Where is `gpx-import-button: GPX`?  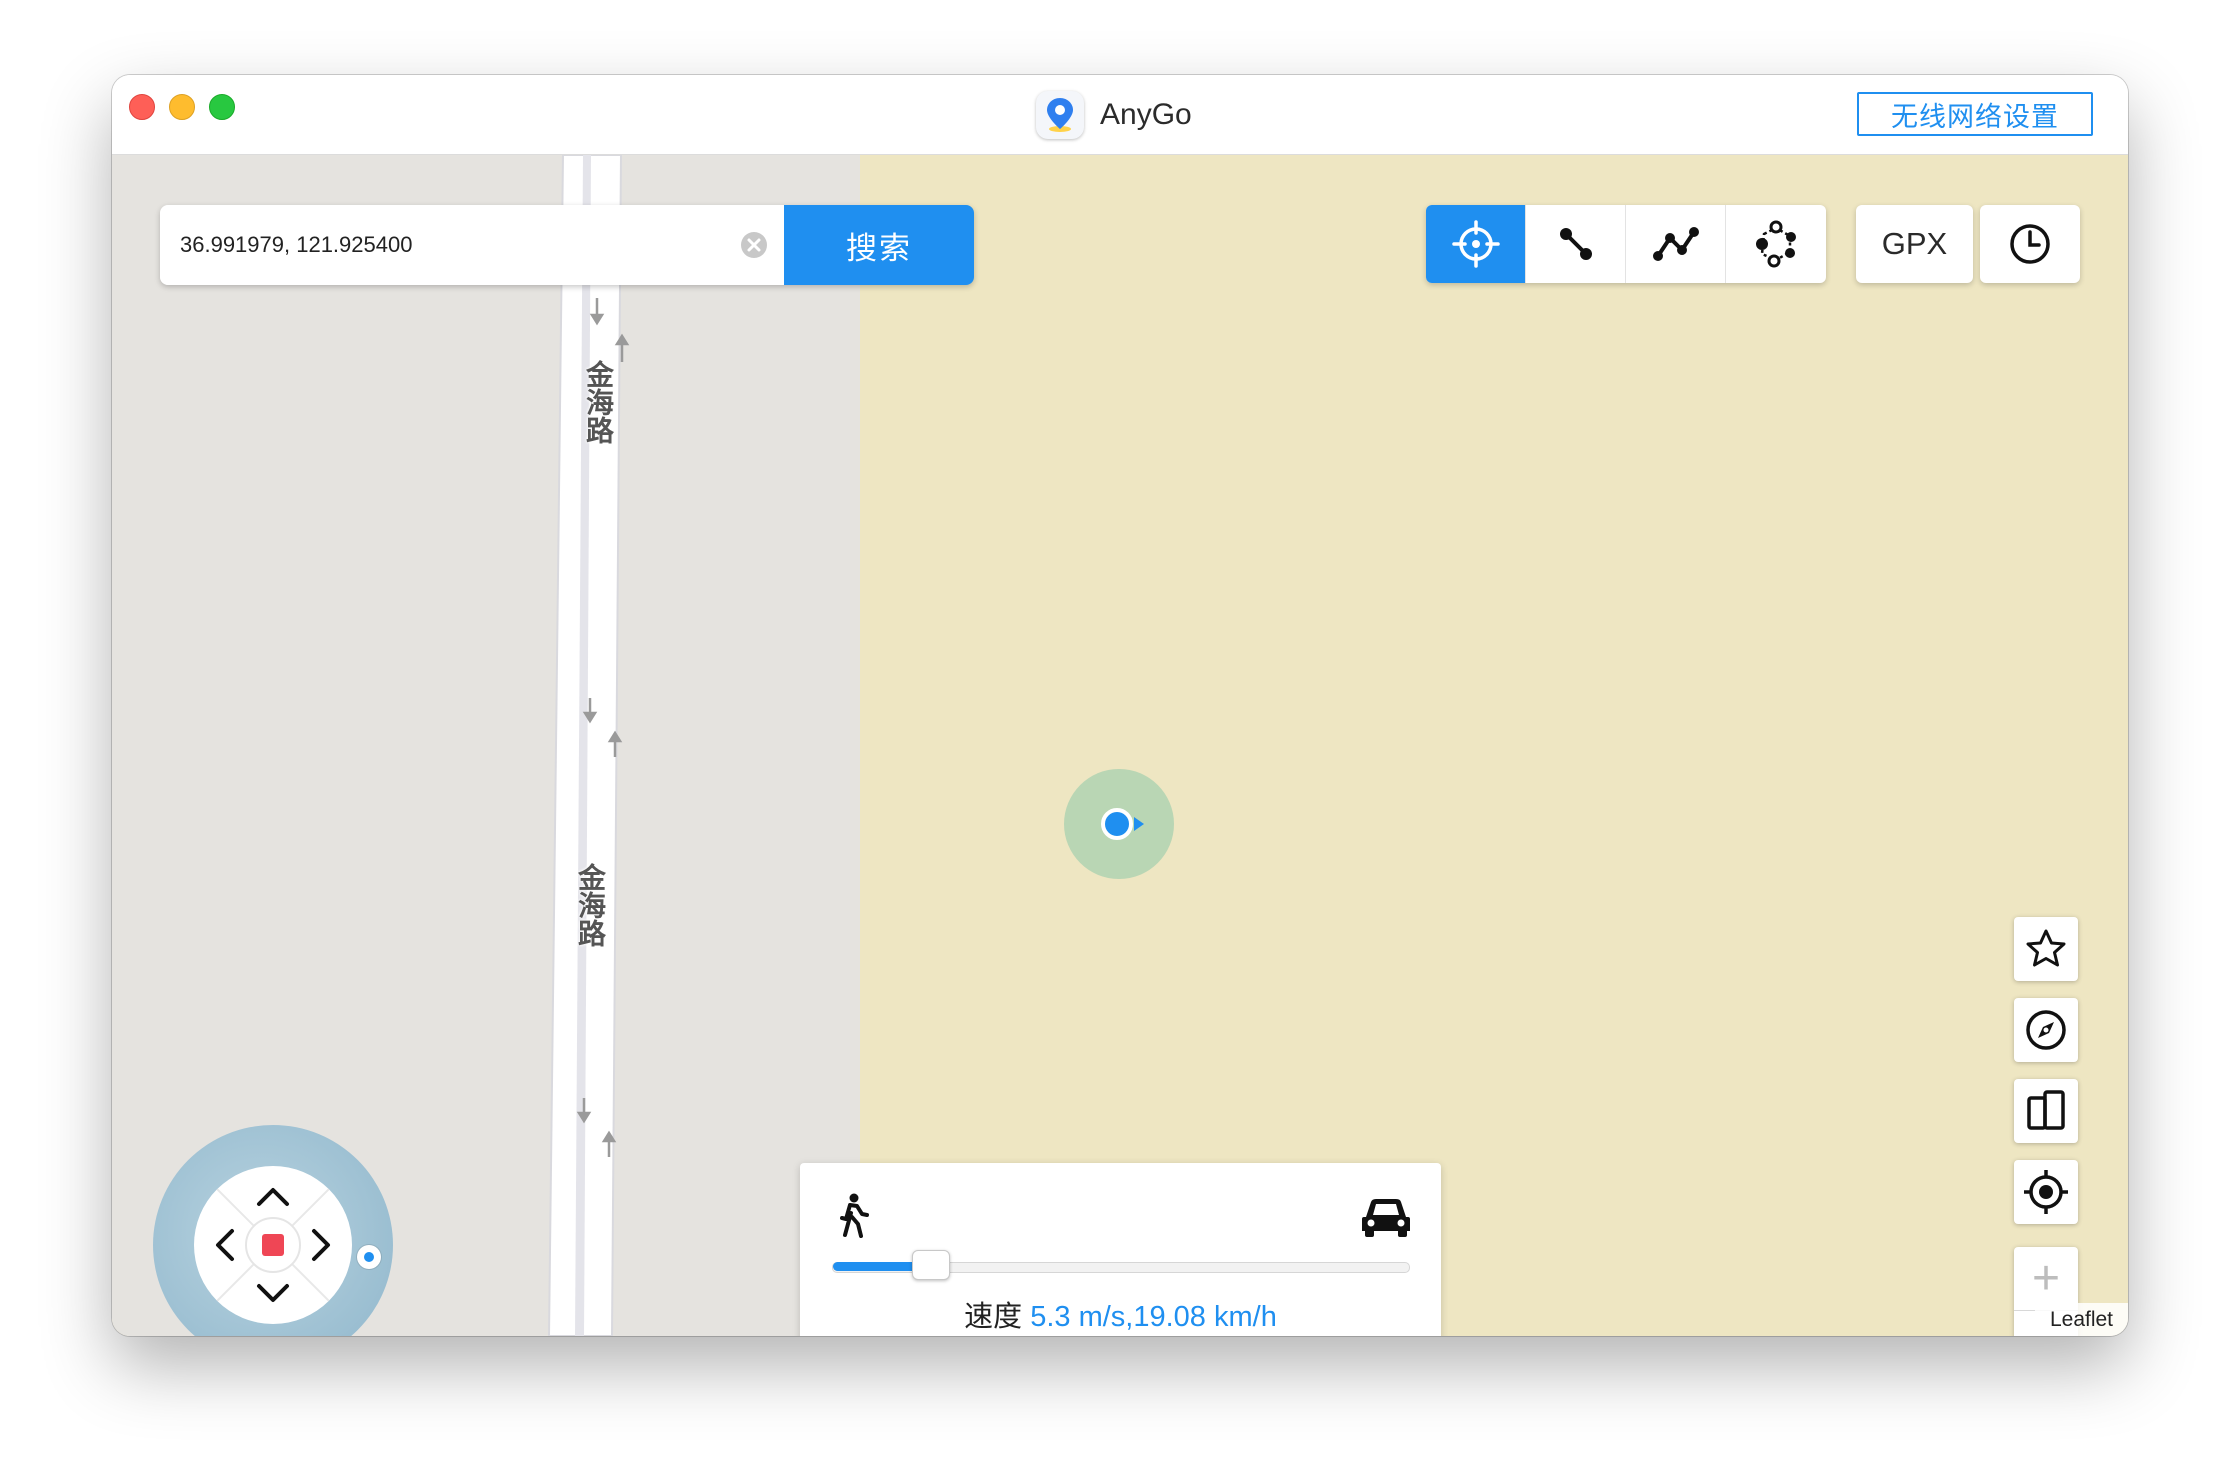
gpx-import-button: GPX is located at coordinates (1914, 244).